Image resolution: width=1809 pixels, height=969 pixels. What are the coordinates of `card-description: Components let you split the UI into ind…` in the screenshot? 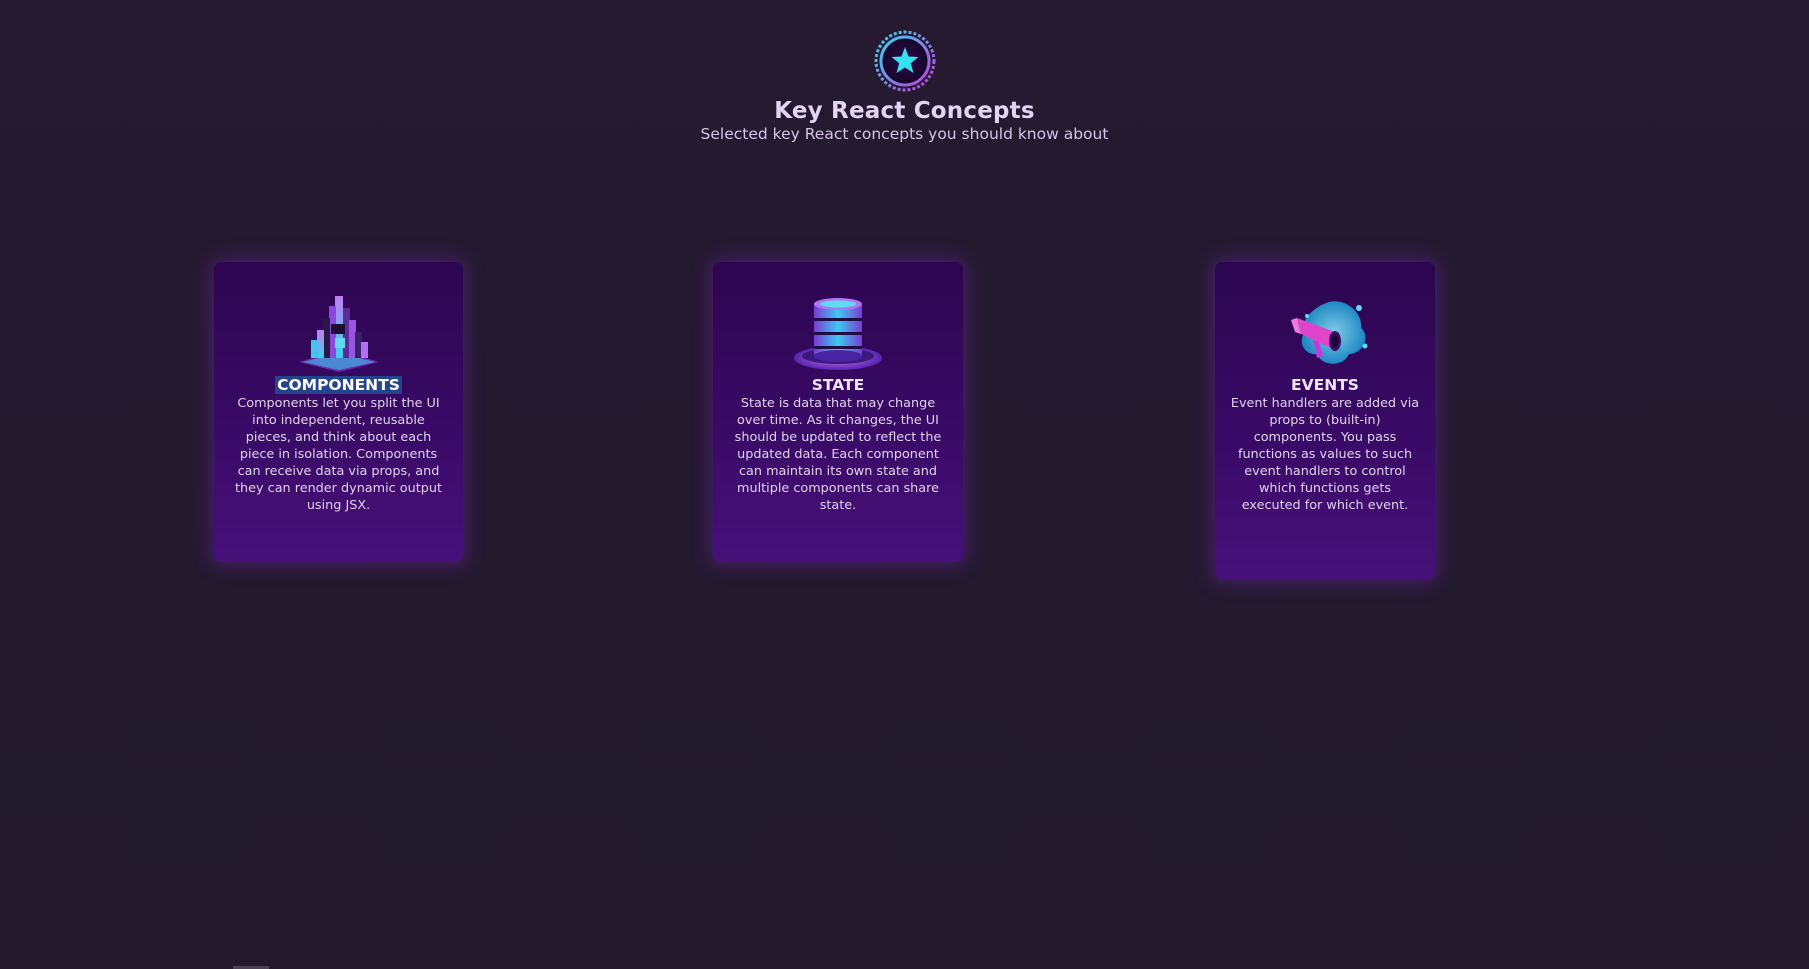 It's located at (338, 454).